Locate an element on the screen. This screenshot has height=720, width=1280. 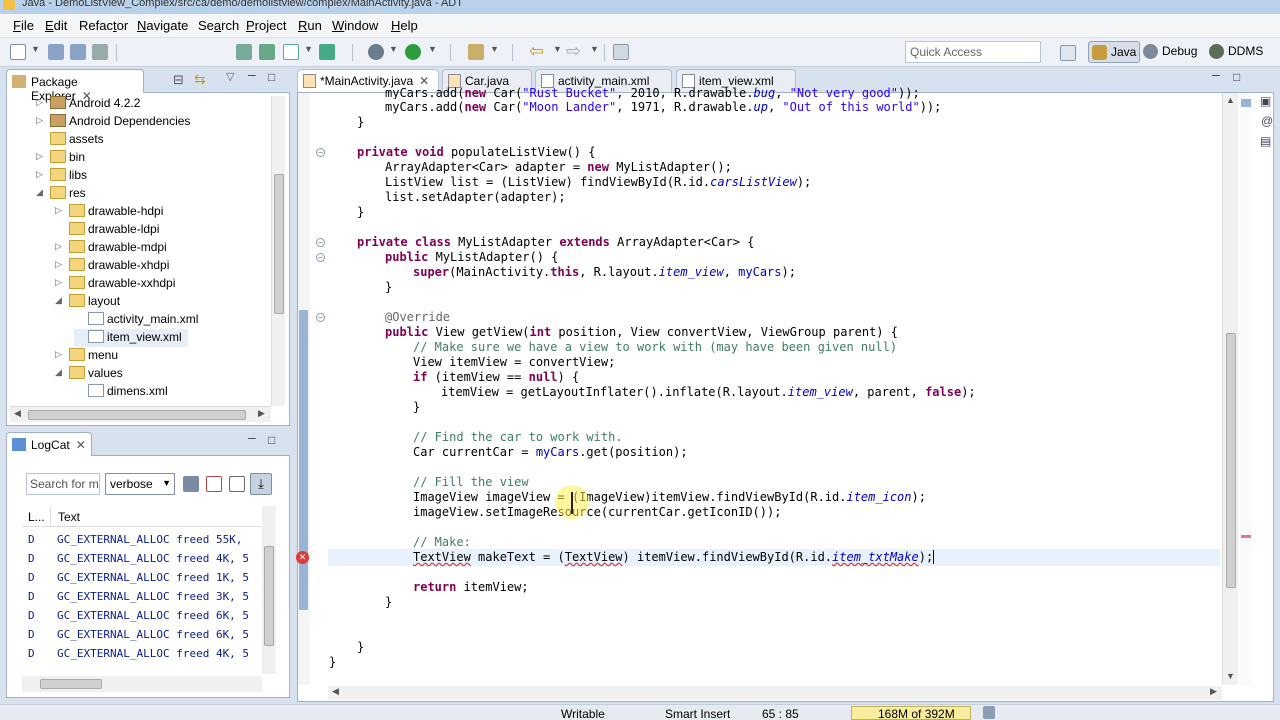
save-all-icon is located at coordinates (78, 52).